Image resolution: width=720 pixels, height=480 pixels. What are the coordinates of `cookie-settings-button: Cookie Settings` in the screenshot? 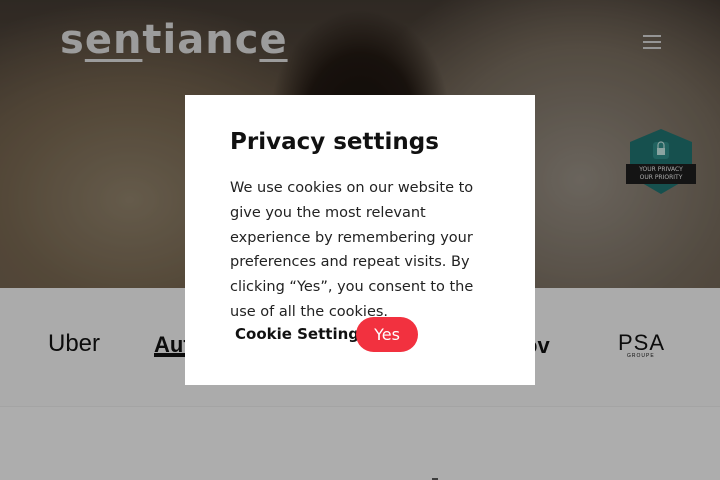 It's located at (301, 334).